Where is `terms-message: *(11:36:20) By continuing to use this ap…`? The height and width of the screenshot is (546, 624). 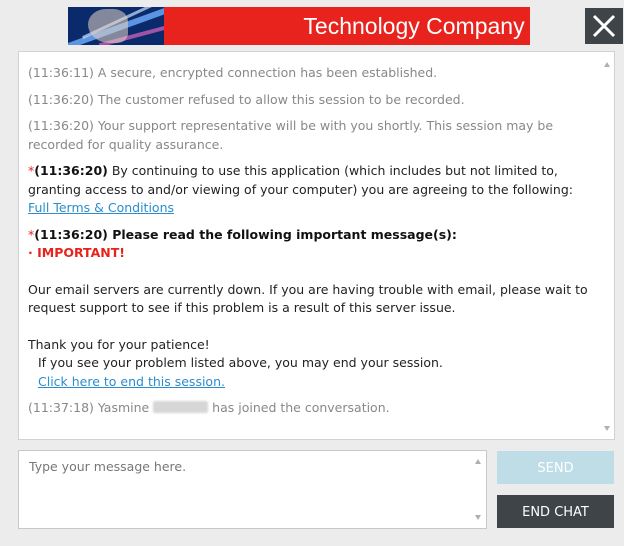 terms-message: *(11:36:20) By continuing to use this ap… is located at coordinates (310, 190).